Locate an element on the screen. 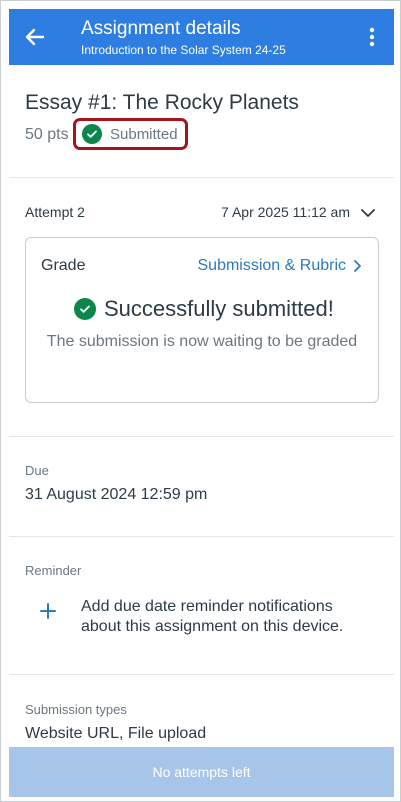 Image resolution: width=401 pixels, height=802 pixels. attempt-date: 7 Apr 2025 11:12 am is located at coordinates (285, 212).